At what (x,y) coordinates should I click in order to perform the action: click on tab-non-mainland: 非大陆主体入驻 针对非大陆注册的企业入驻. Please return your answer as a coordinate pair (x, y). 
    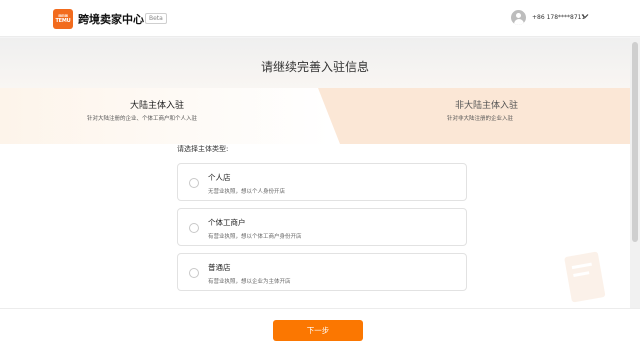
    Looking at the image, I should click on (474, 116).